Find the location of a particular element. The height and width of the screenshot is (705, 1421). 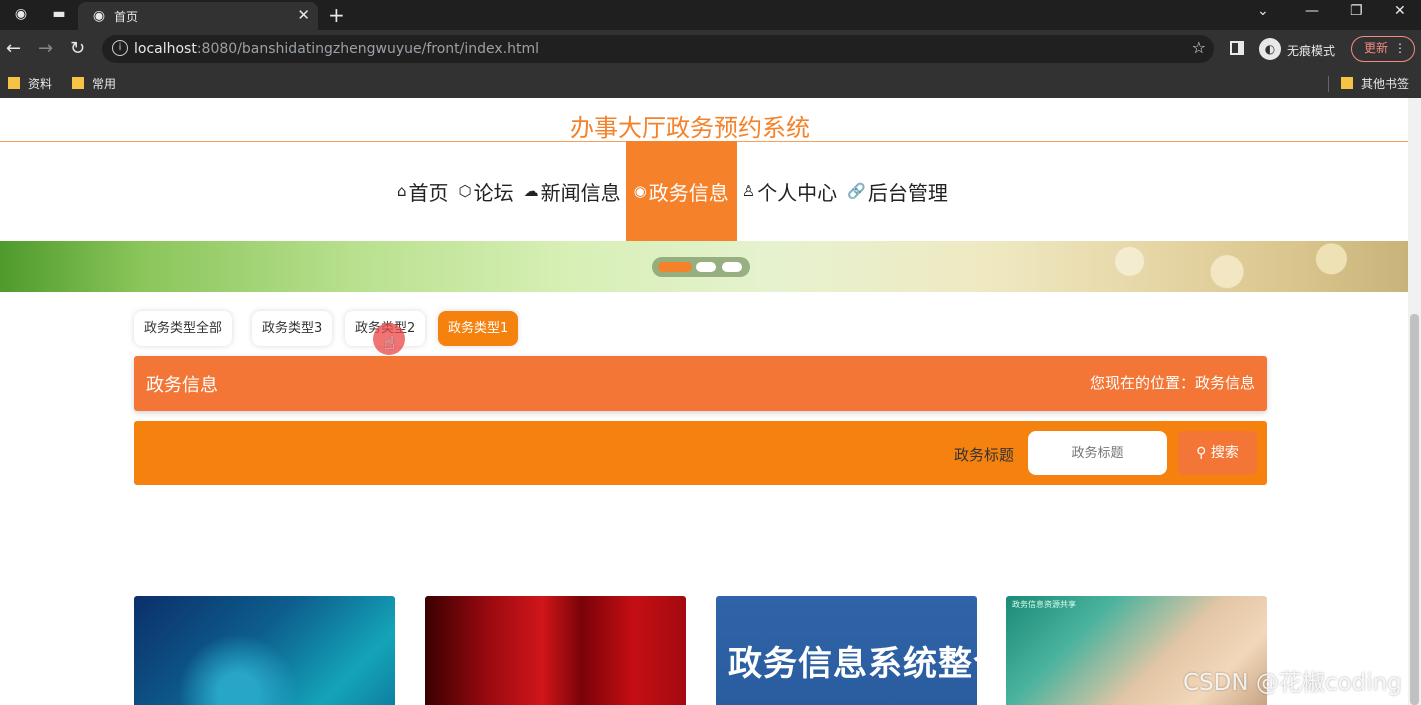

home-icon: ⌂ is located at coordinates (402, 191).